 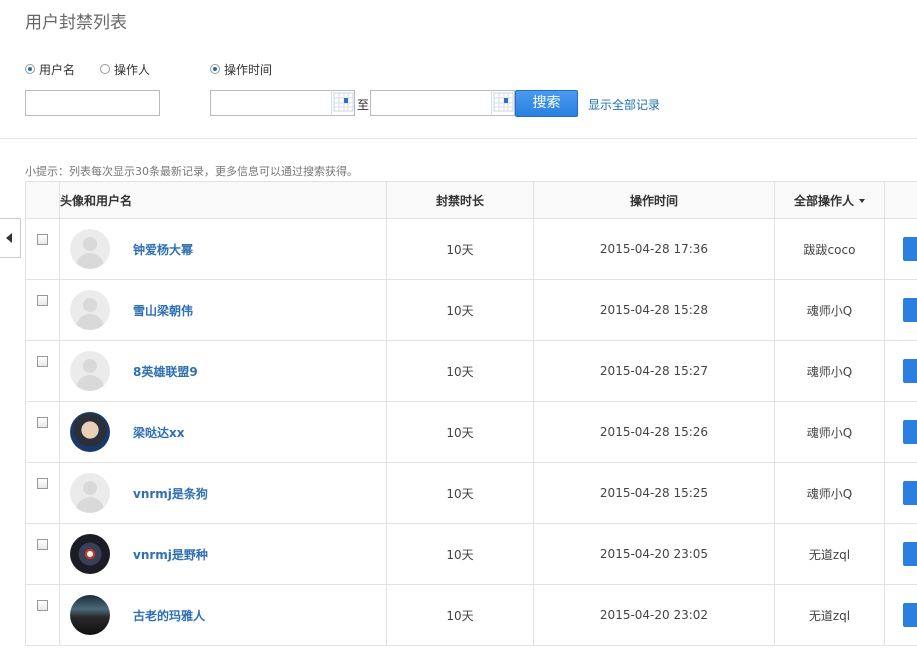 I want to click on action-header, so click(x=900, y=200).